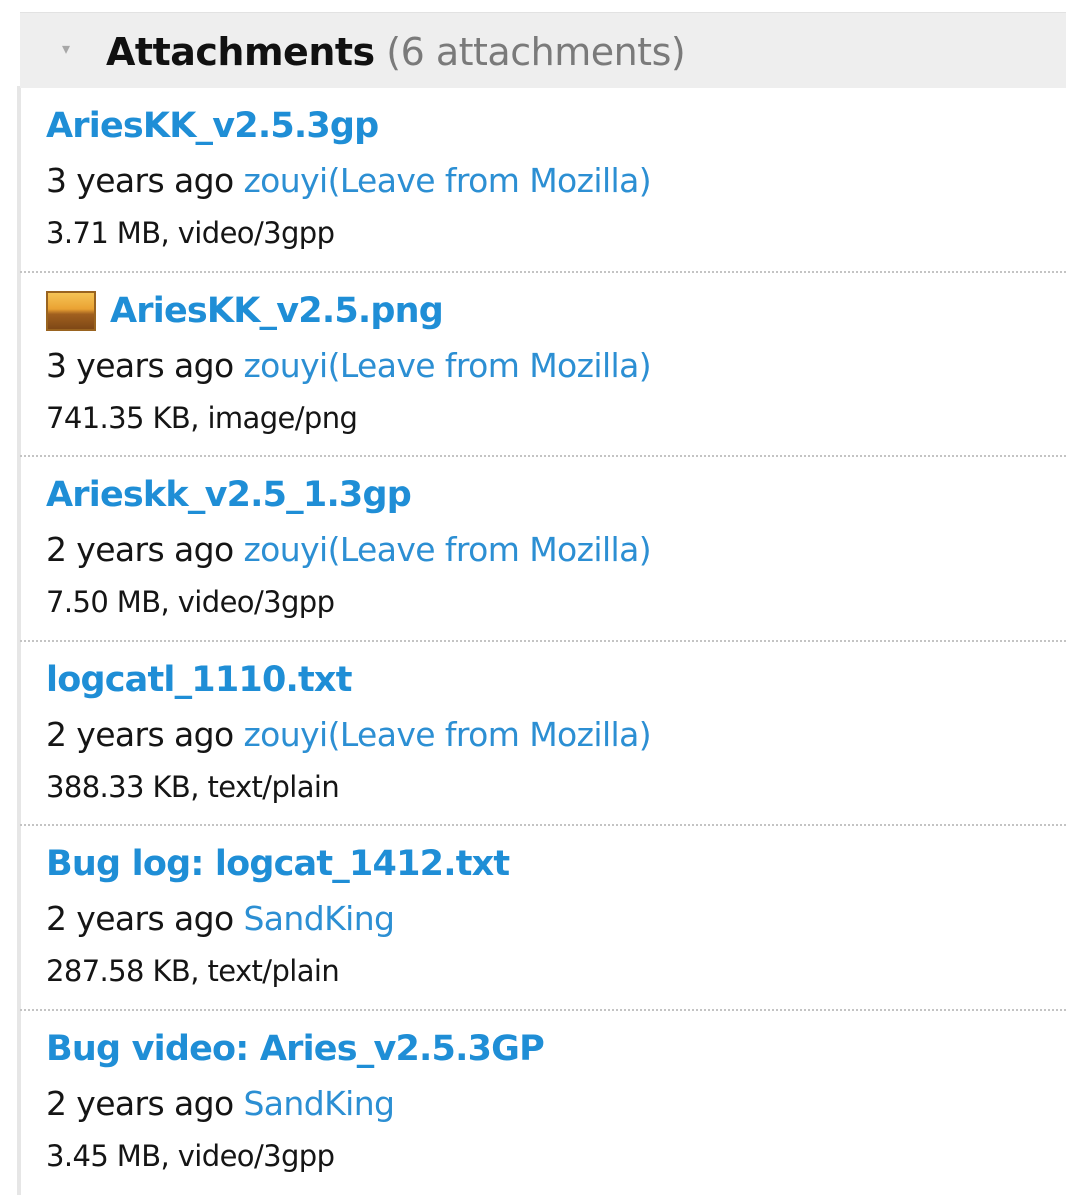 This screenshot has width=1066, height=1195. I want to click on attachment-link: Bug log: logcat_1412.txt, so click(278, 864).